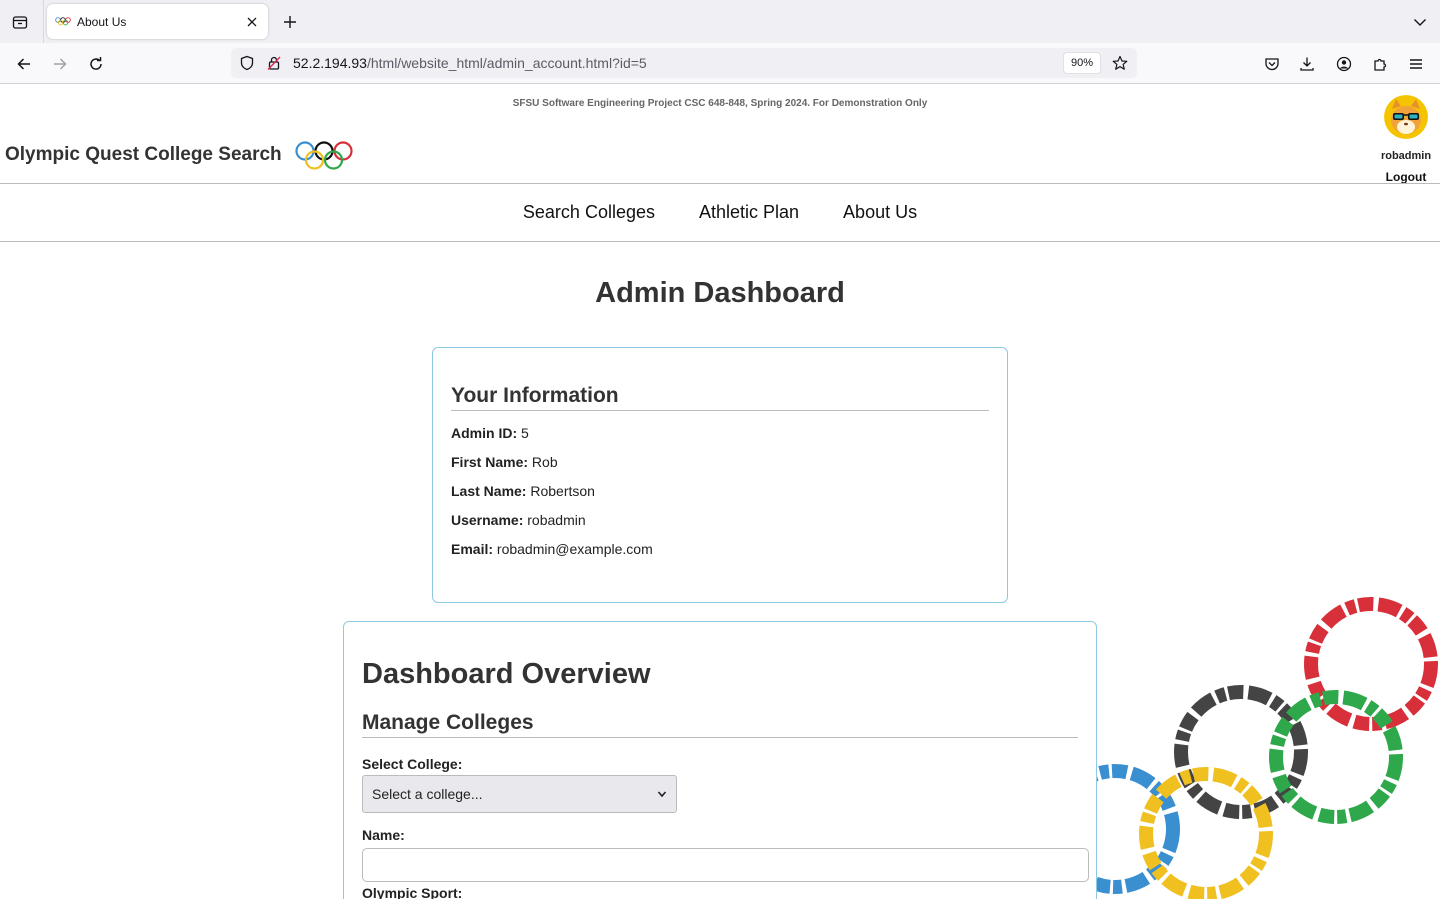 This screenshot has height=899, width=1440. Describe the element at coordinates (484, 433) in the screenshot. I see `admin-id-label: Admin ID:` at that location.